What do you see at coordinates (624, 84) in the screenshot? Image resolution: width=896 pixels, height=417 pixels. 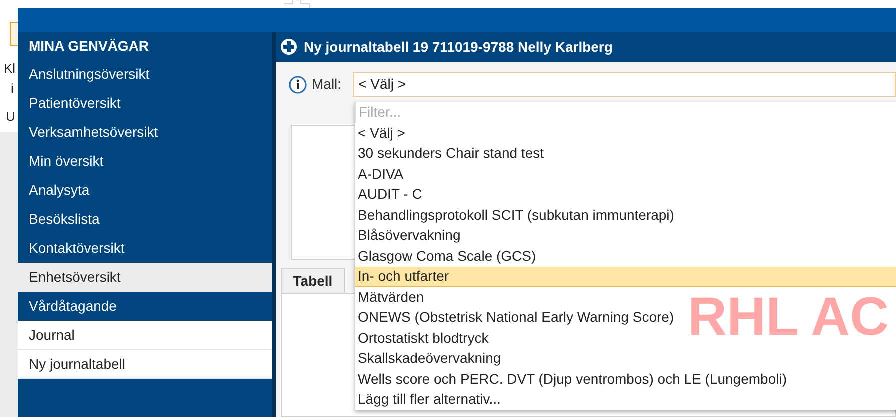 I see `template-select: < Välj >` at bounding box center [624, 84].